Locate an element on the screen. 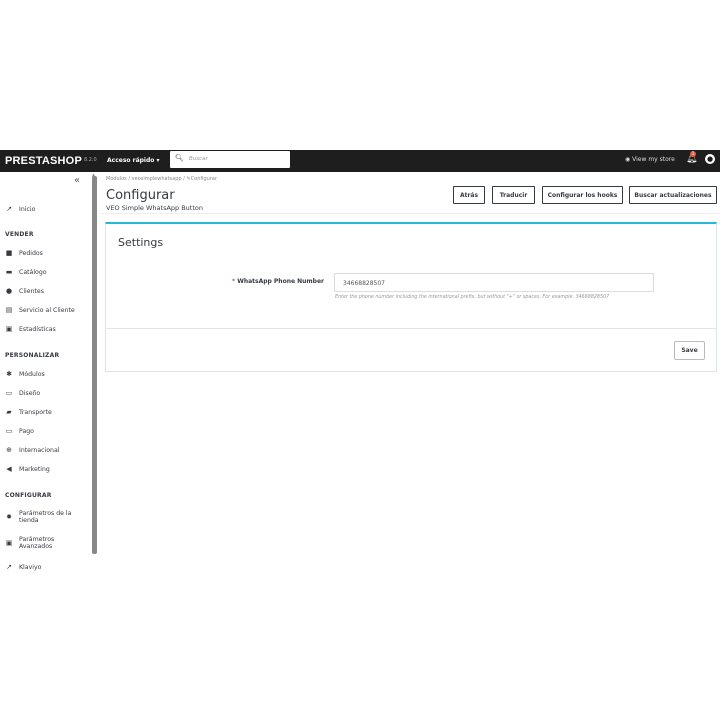 This screenshot has width=720, height=720. sidebar-item-inicio: ↗ Inicio is located at coordinates (47, 209).